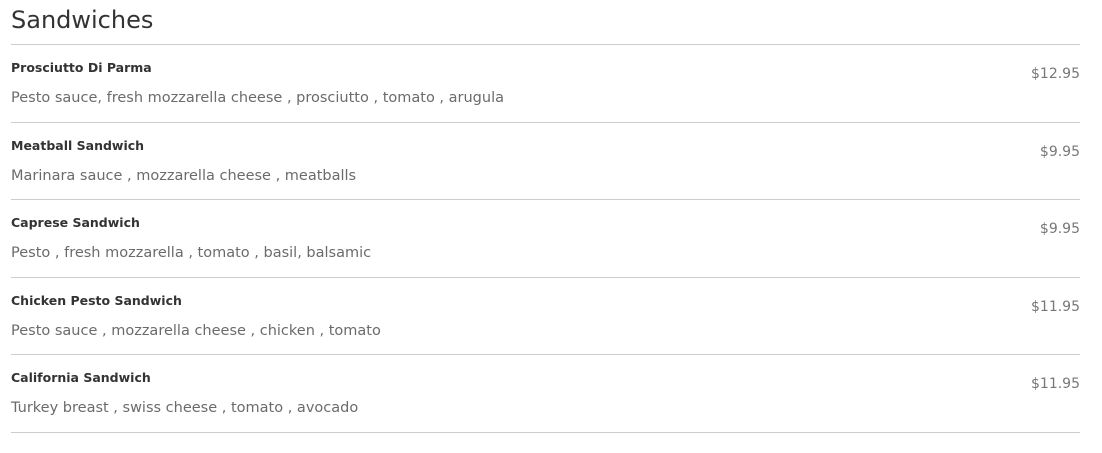 This screenshot has width=1102, height=453. What do you see at coordinates (78, 145) in the screenshot?
I see `item-name: Meatball Sandwich` at bounding box center [78, 145].